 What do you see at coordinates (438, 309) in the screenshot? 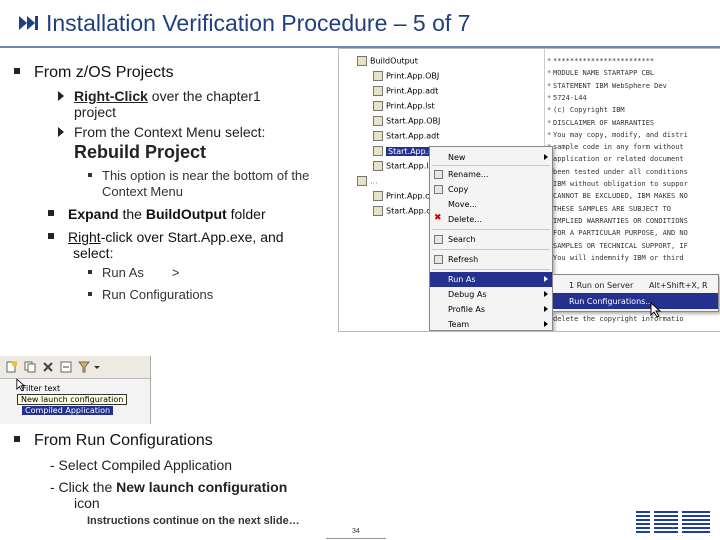
I see `profile-as-icon` at bounding box center [438, 309].